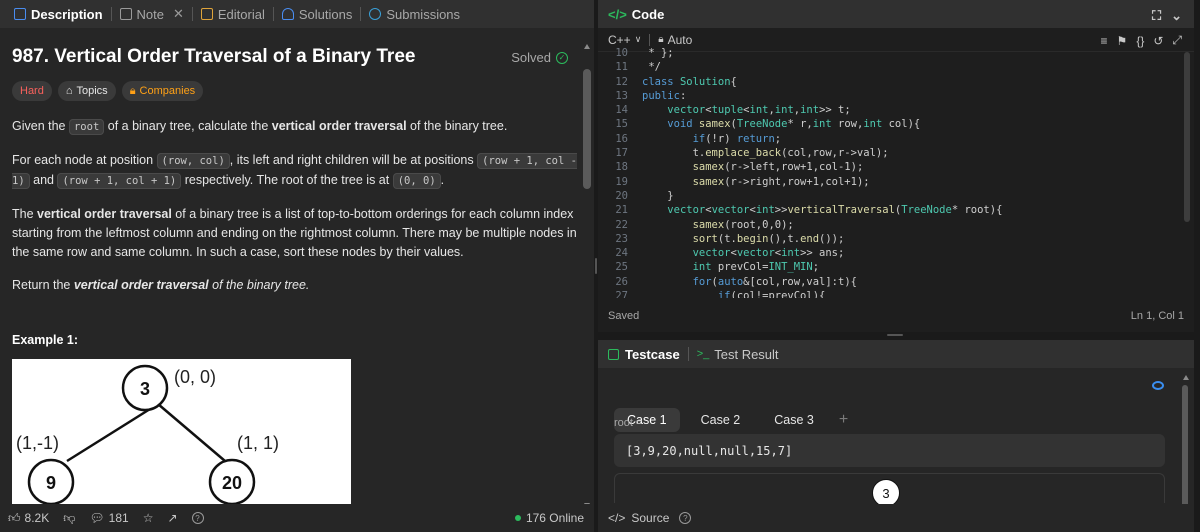 This screenshot has width=1200, height=532. What do you see at coordinates (896, 96) in the screenshot?
I see `code-line: 13 public:` at bounding box center [896, 96].